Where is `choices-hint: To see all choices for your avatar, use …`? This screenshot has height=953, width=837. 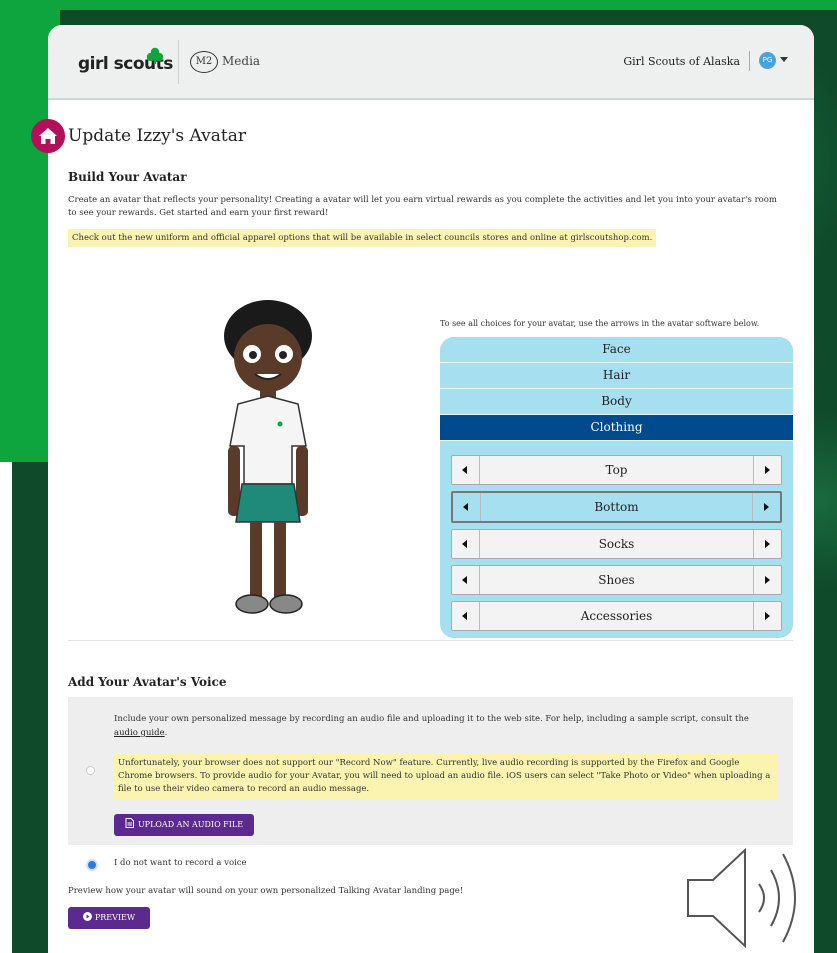 choices-hint: To see all choices for your avatar, use … is located at coordinates (600, 323).